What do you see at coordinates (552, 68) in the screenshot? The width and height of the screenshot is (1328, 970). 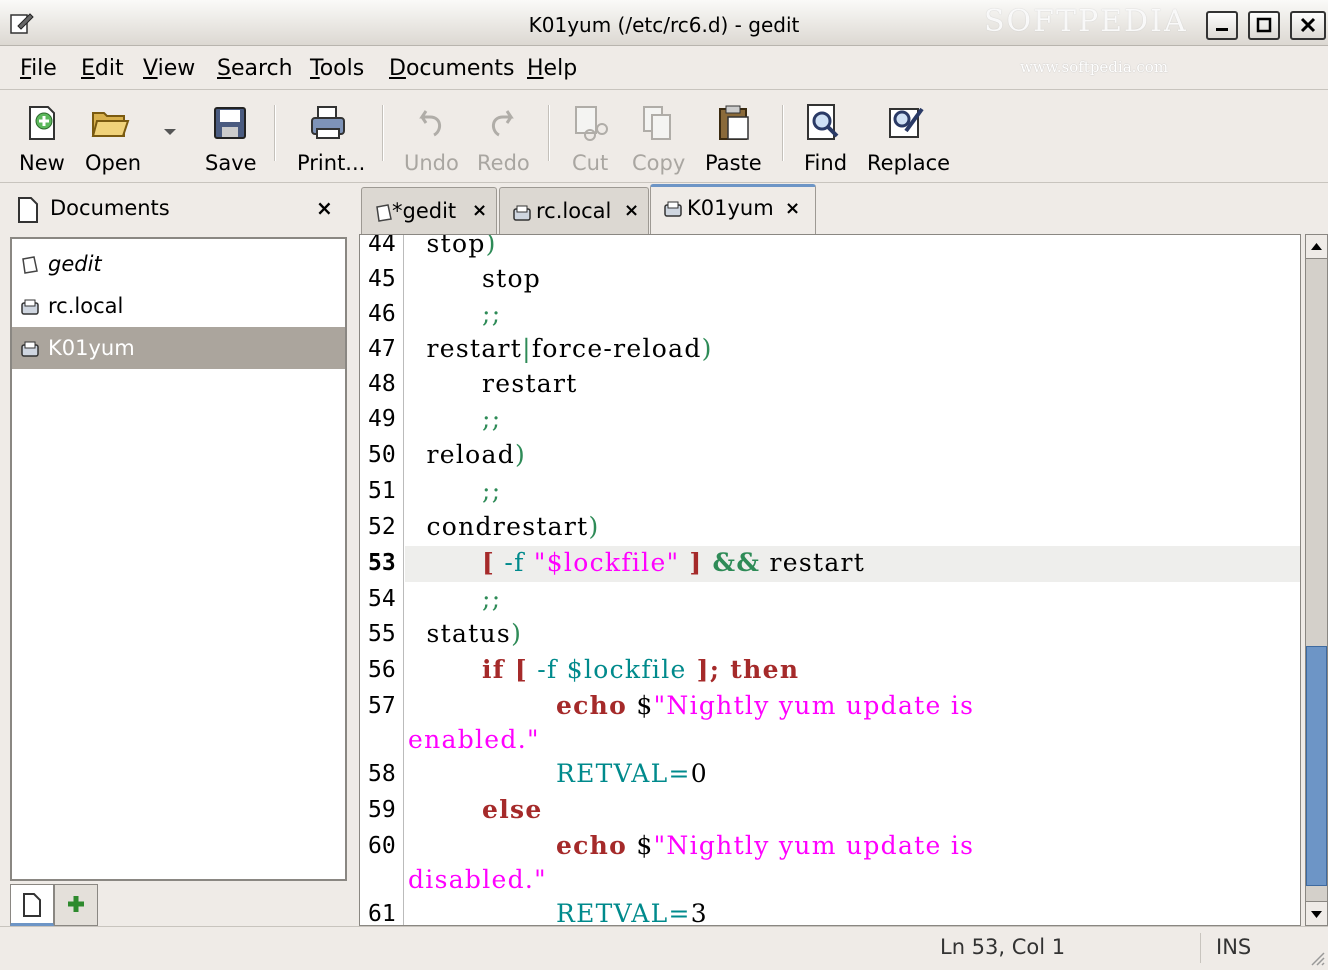 I see `menu-help: Help` at bounding box center [552, 68].